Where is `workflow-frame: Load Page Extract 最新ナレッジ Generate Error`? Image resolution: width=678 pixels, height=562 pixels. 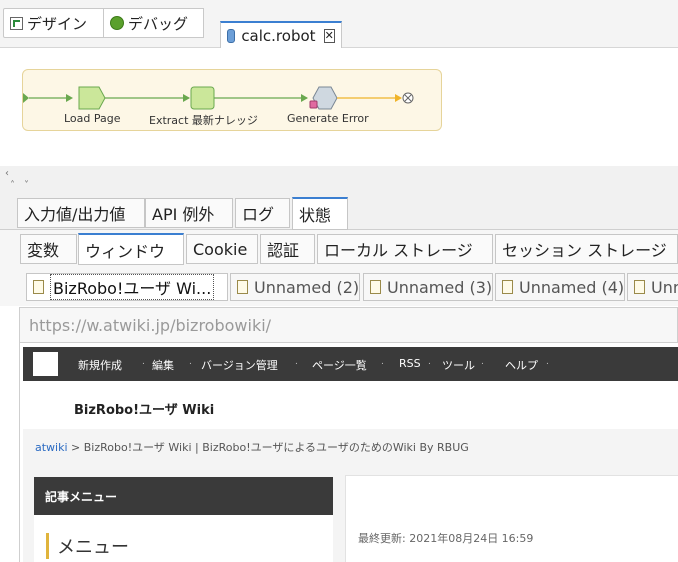
workflow-frame: Load Page Extract 最新ナレッジ Generate Error is located at coordinates (232, 100).